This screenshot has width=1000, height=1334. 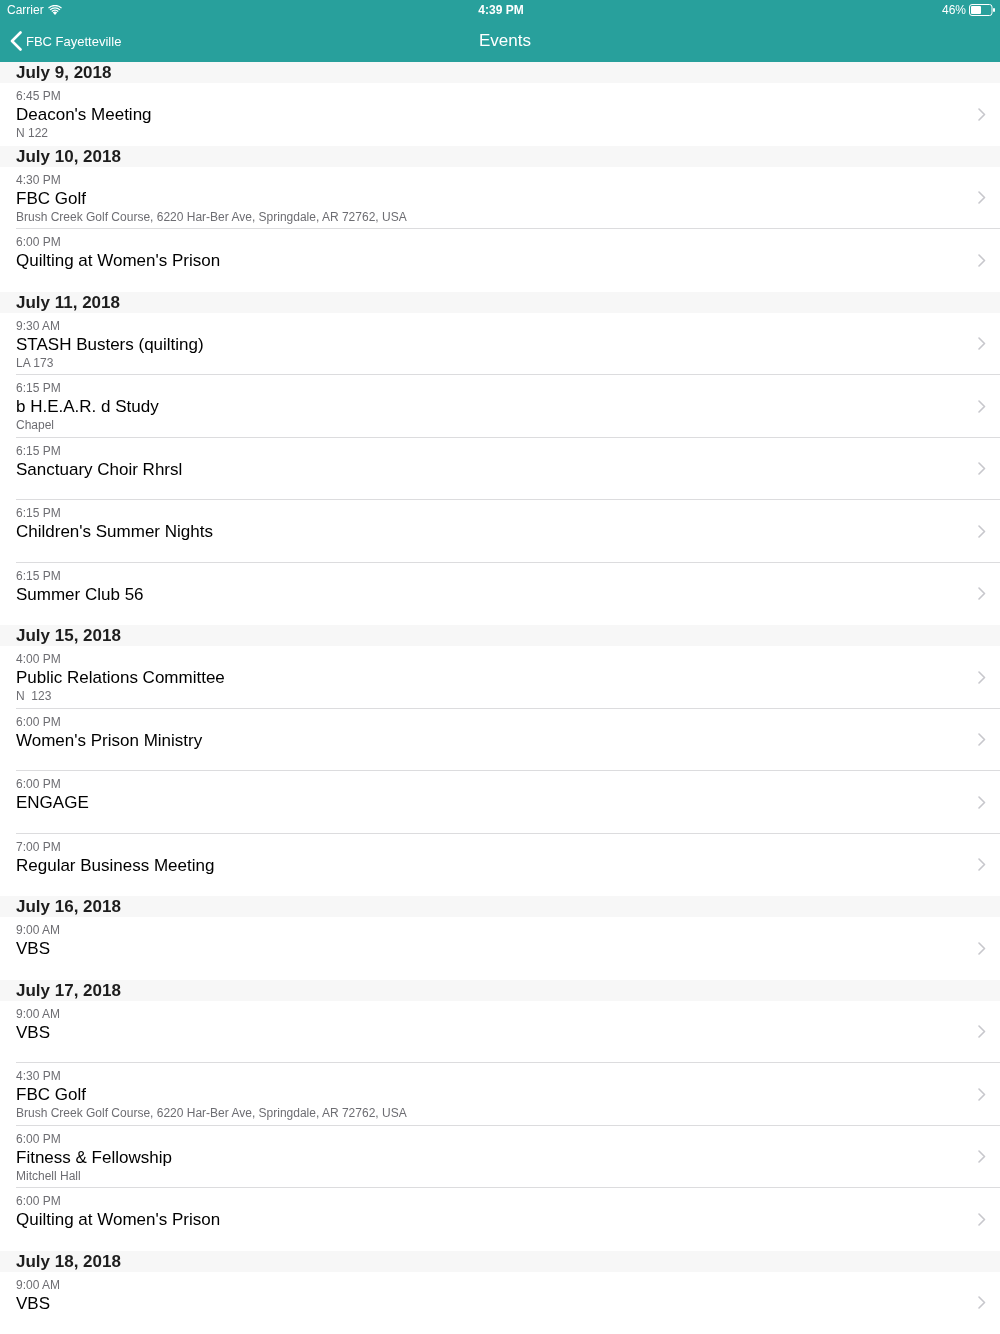 I want to click on section-date-header: July 9, 2018, so click(x=500, y=72).